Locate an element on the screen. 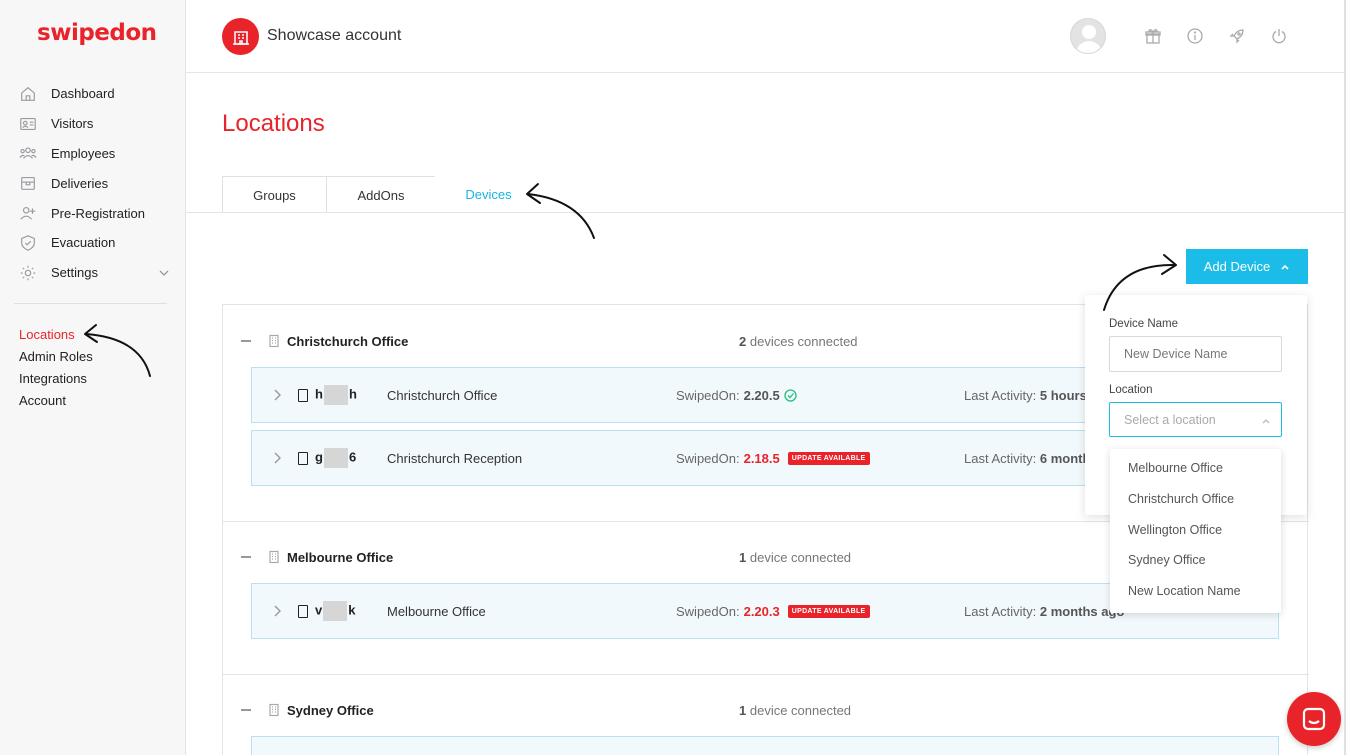 This screenshot has width=1346, height=755. tabs-divider is located at coordinates (766, 212).